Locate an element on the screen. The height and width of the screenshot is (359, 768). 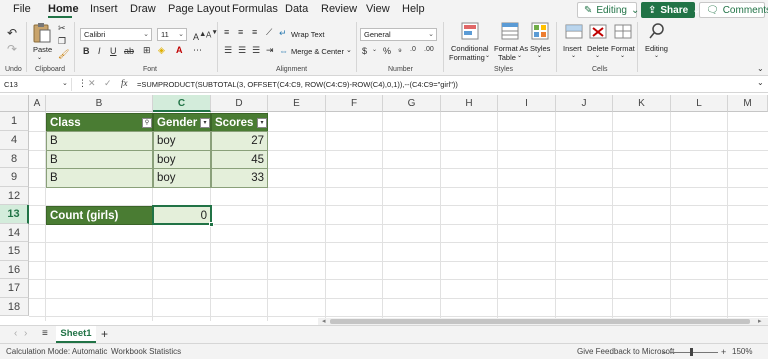
bold-icon: B is located at coordinates (86, 51).